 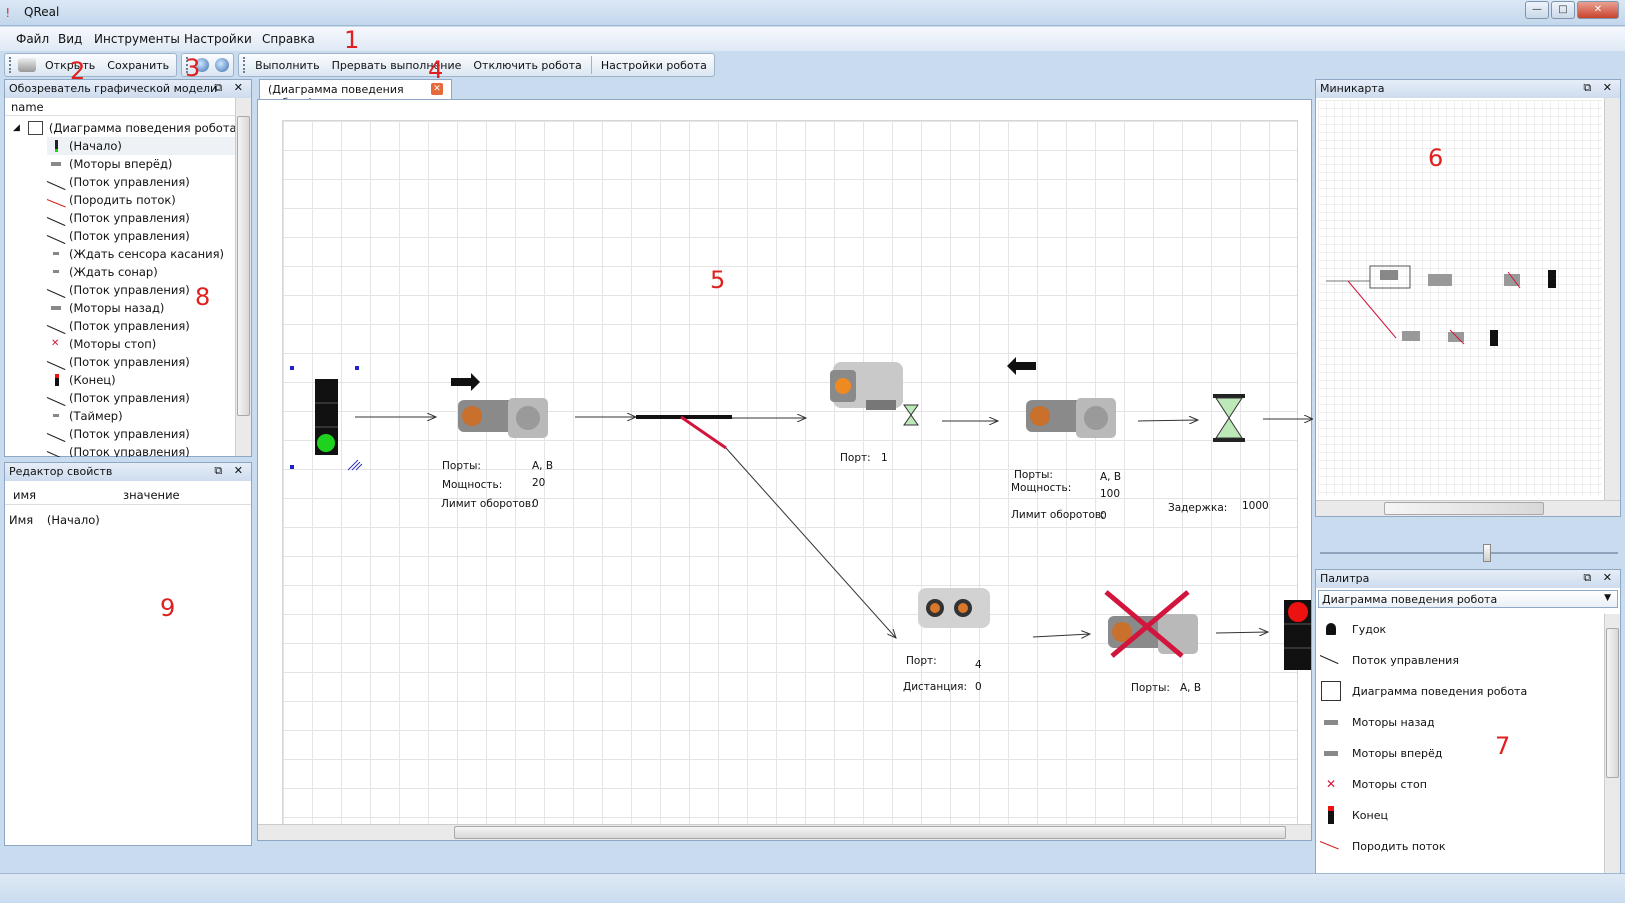 What do you see at coordinates (109, 164) in the screenshot?
I see `tree-item: (Моторы вперёд)` at bounding box center [109, 164].